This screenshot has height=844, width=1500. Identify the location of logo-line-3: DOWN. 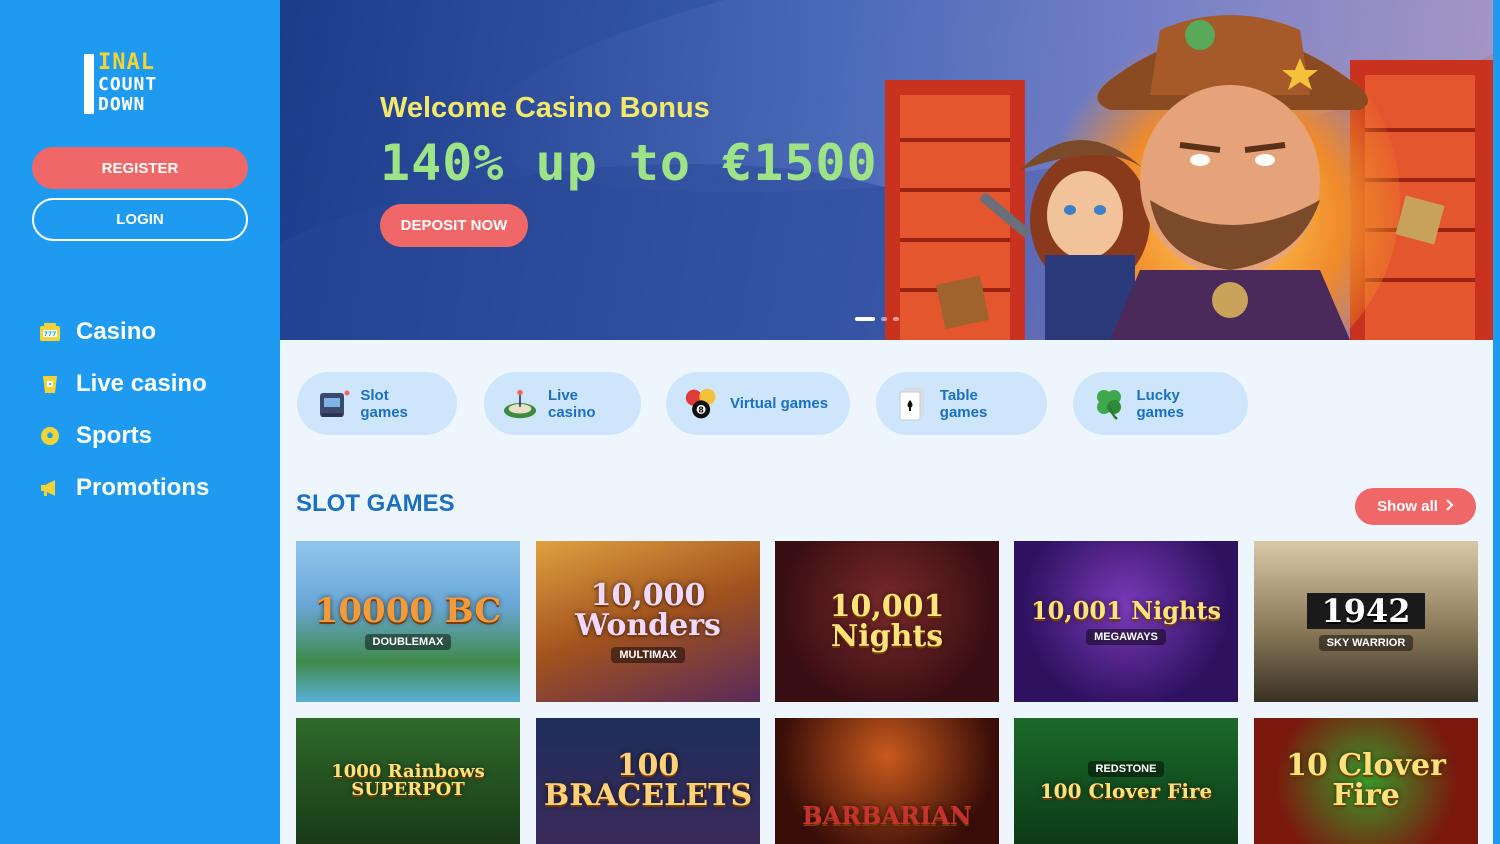
(122, 104).